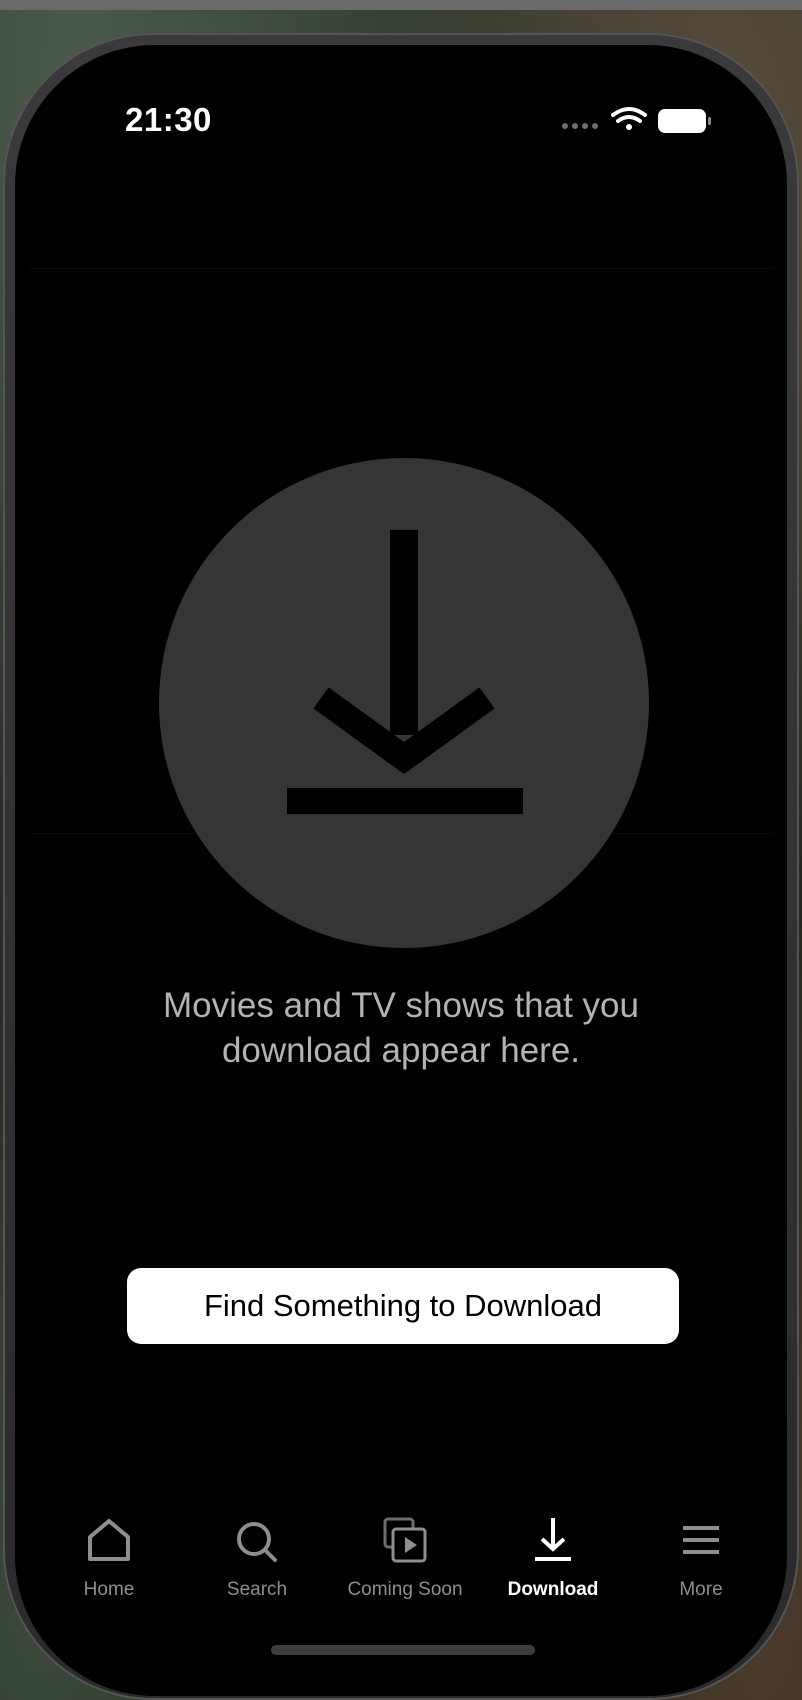  I want to click on tab-search-label: Search, so click(257, 1589).